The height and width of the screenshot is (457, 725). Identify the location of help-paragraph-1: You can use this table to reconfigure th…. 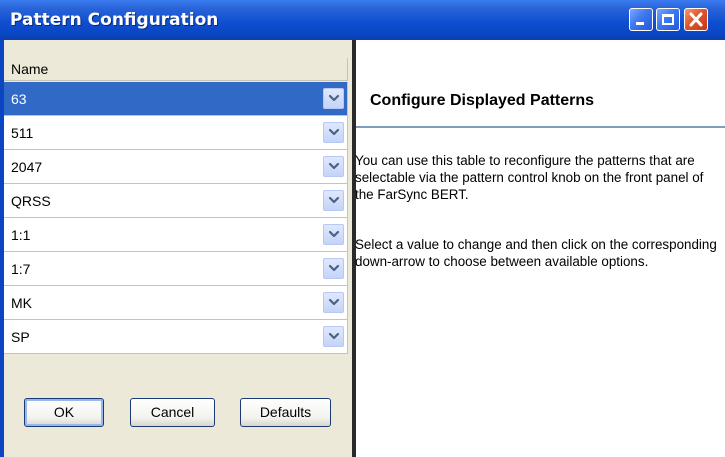
(529, 177).